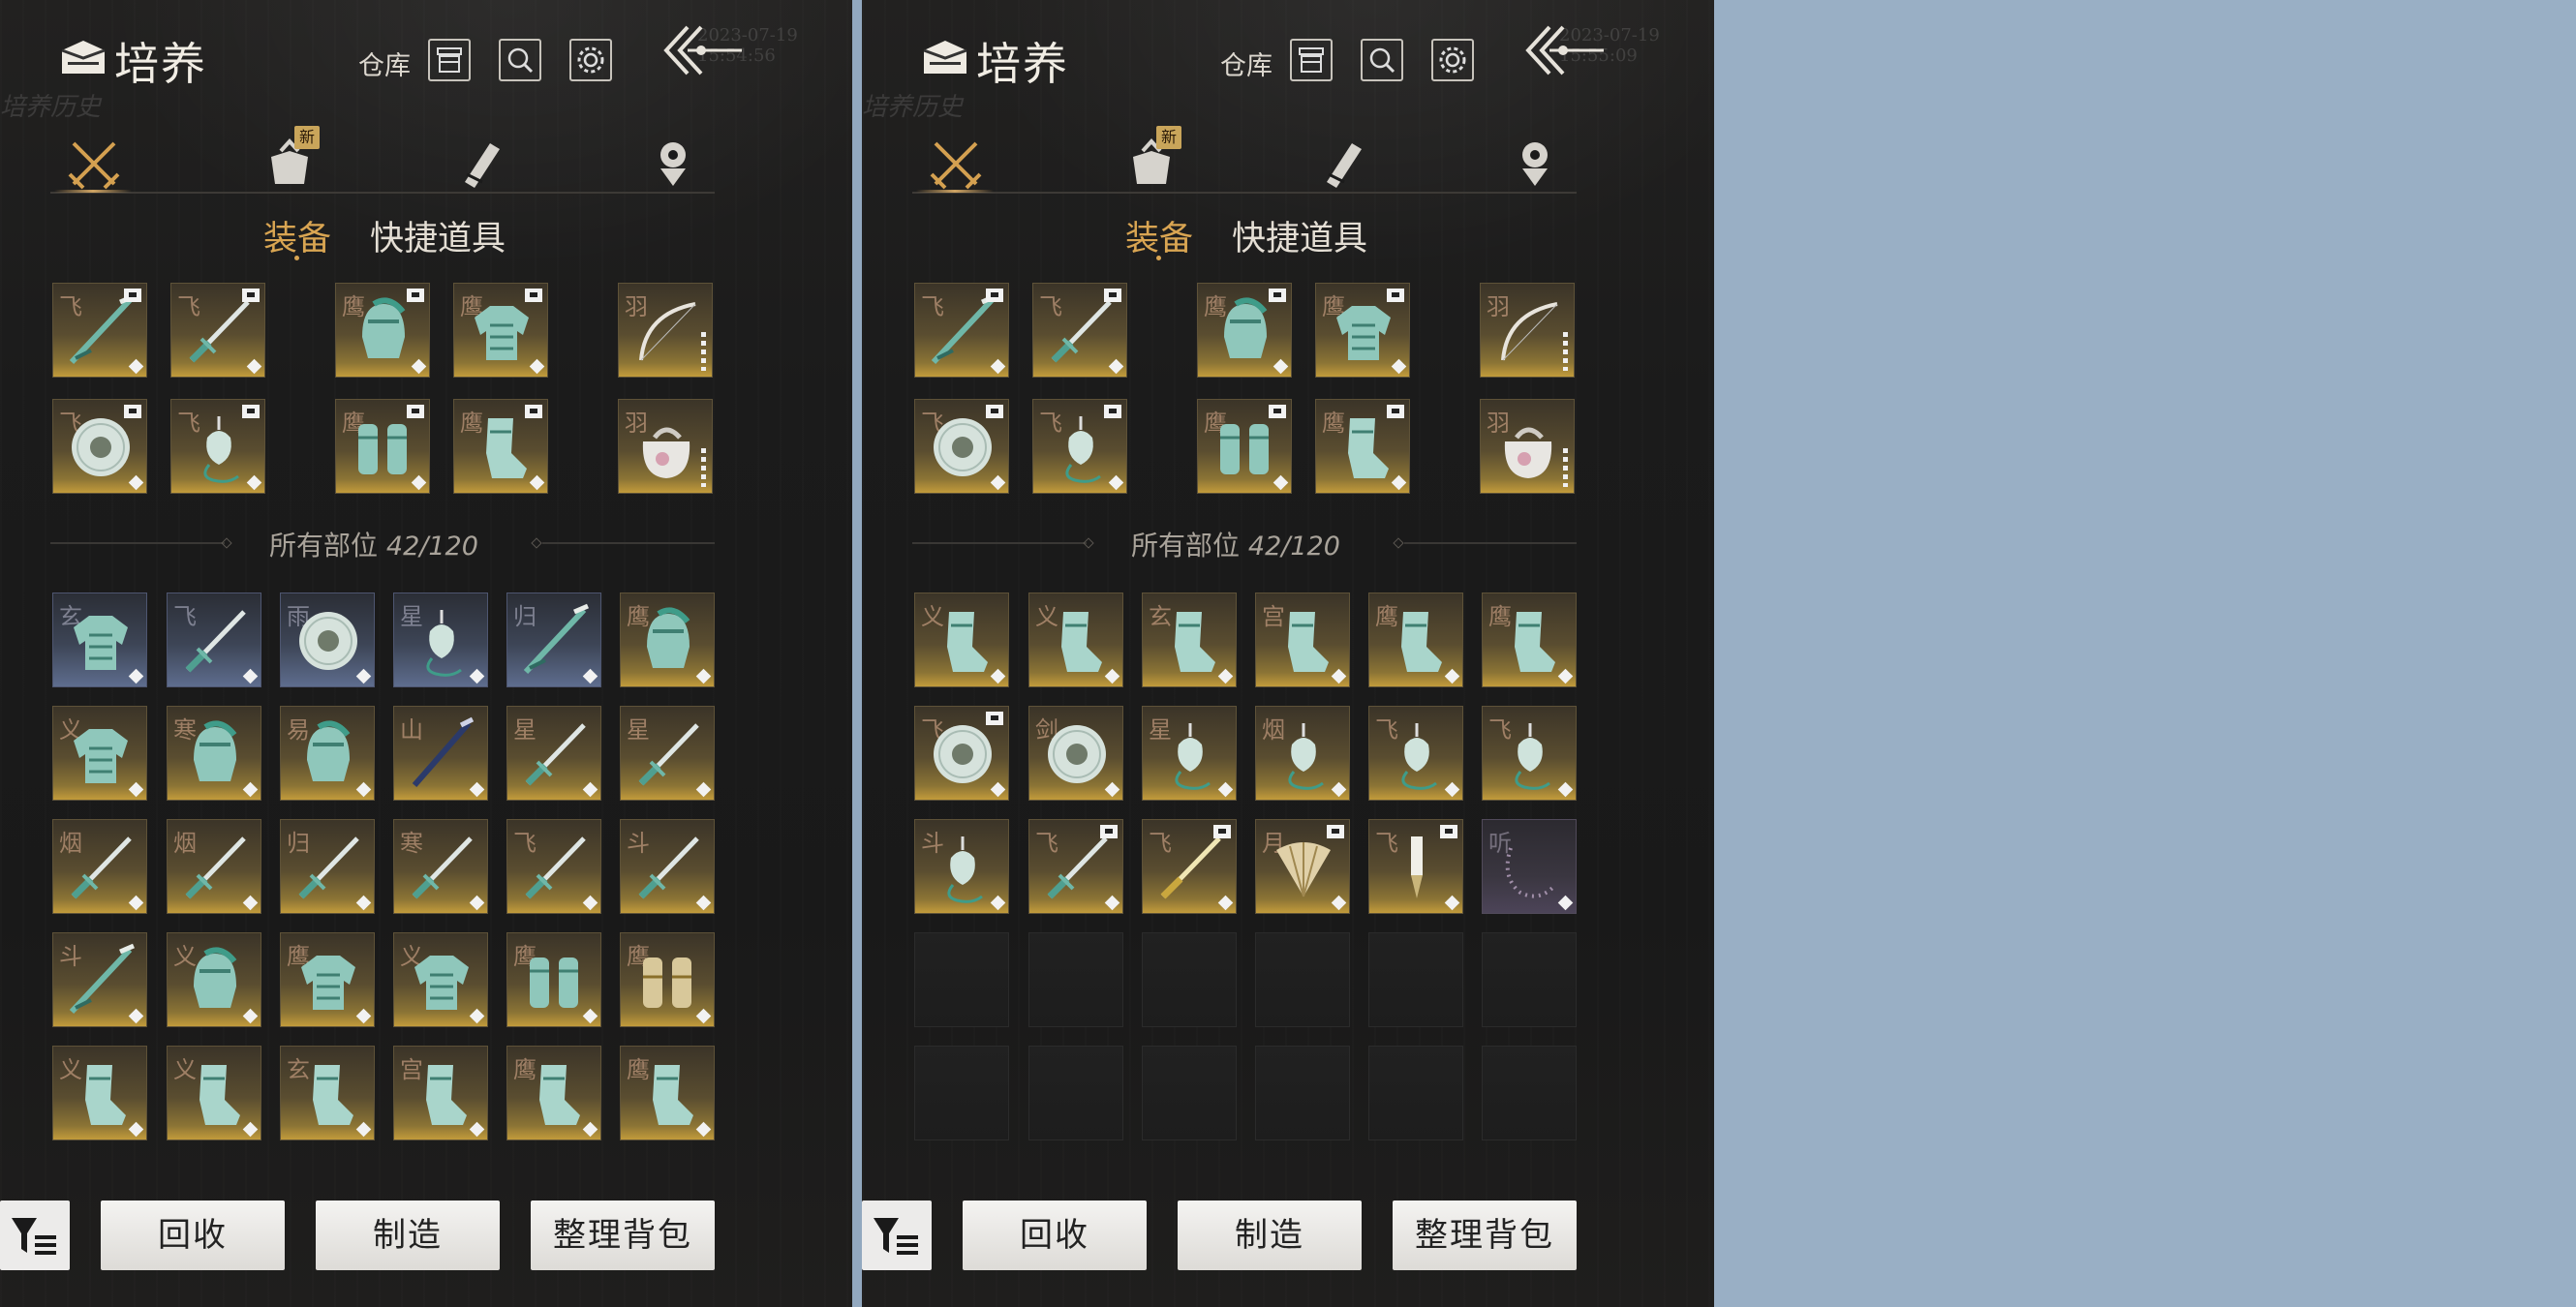 Image resolution: width=2576 pixels, height=1307 pixels. I want to click on item-slot: 雨, so click(327, 640).